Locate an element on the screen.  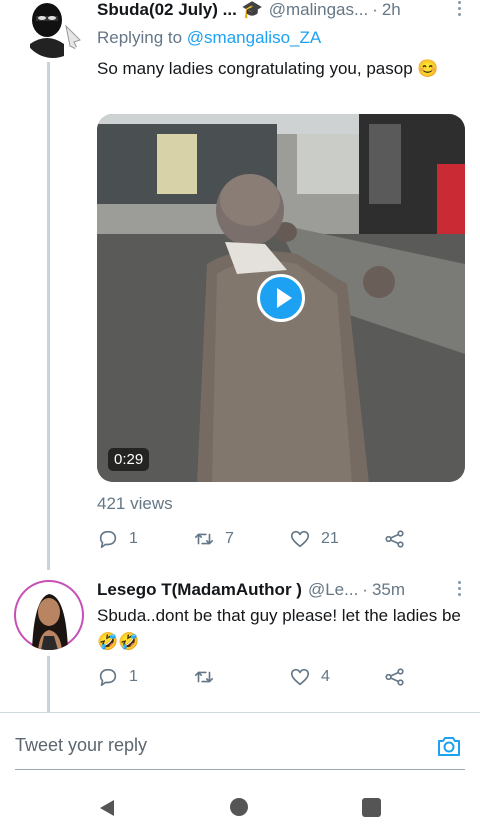
display-name: Sbuda(02 July) ... 🎓 is located at coordinates (180, 10).